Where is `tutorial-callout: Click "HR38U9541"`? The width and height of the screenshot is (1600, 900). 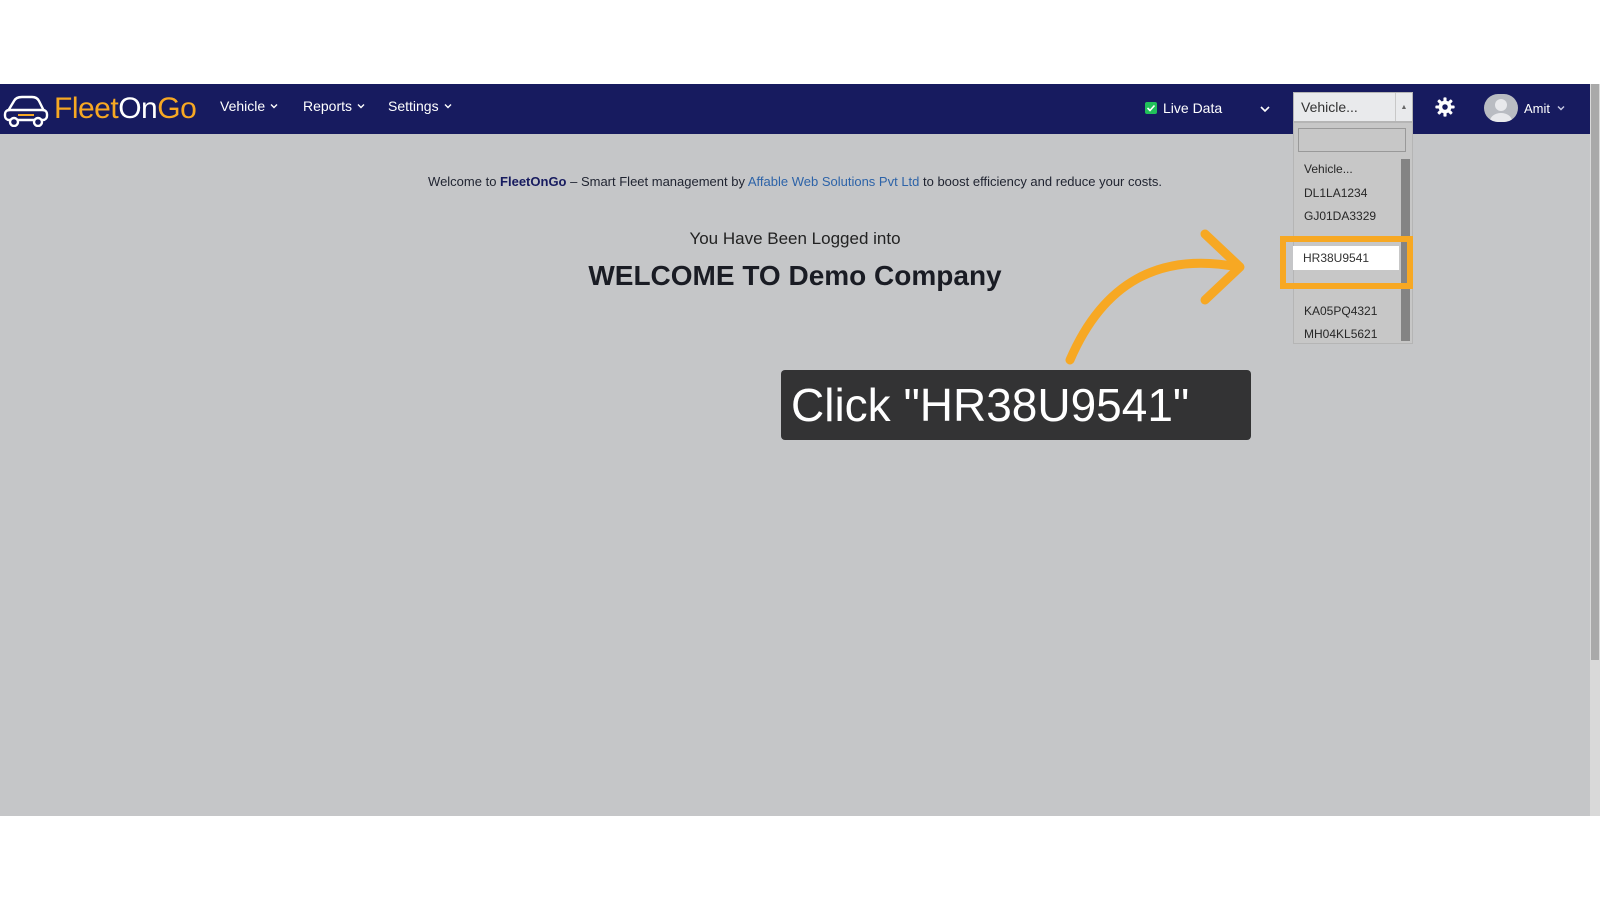 tutorial-callout: Click "HR38U9541" is located at coordinates (1016, 405).